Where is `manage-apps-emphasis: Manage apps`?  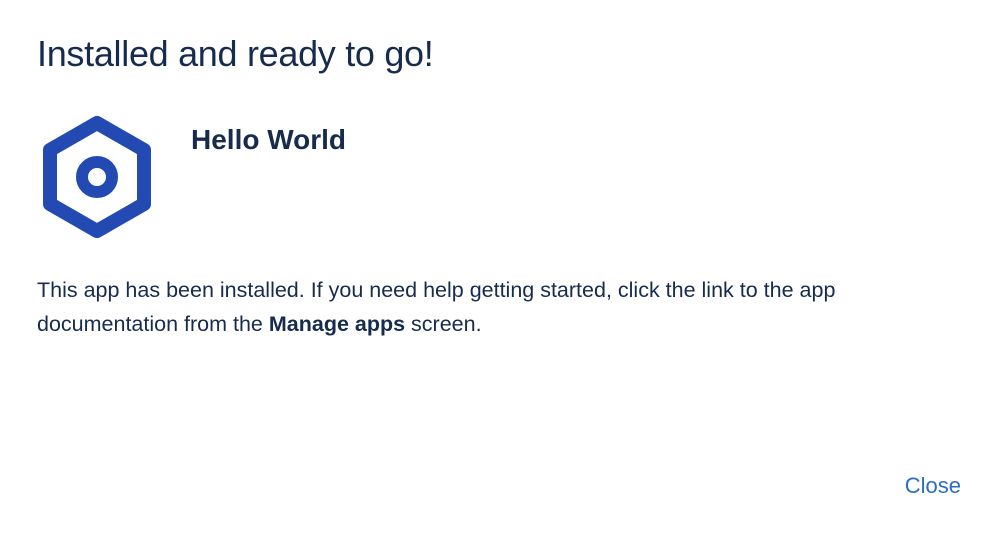 manage-apps-emphasis: Manage apps is located at coordinates (337, 324).